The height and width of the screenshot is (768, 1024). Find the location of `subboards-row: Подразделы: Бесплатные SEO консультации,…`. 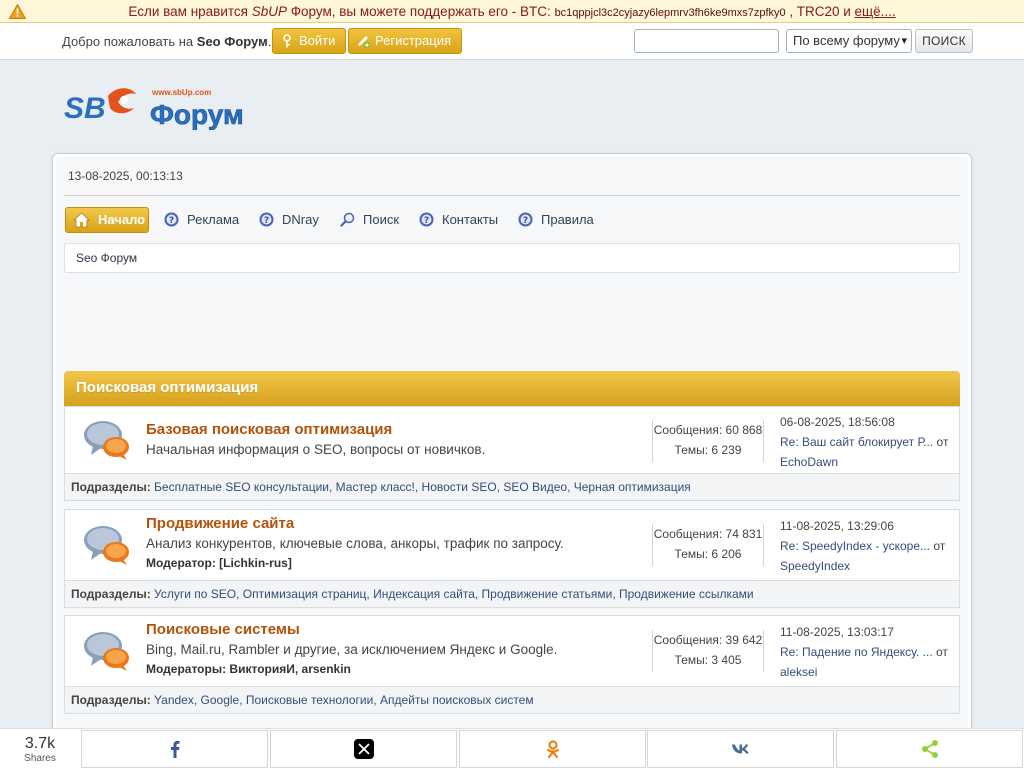

subboards-row: Подразделы: Бесплатные SEO консультации,… is located at coordinates (512, 487).